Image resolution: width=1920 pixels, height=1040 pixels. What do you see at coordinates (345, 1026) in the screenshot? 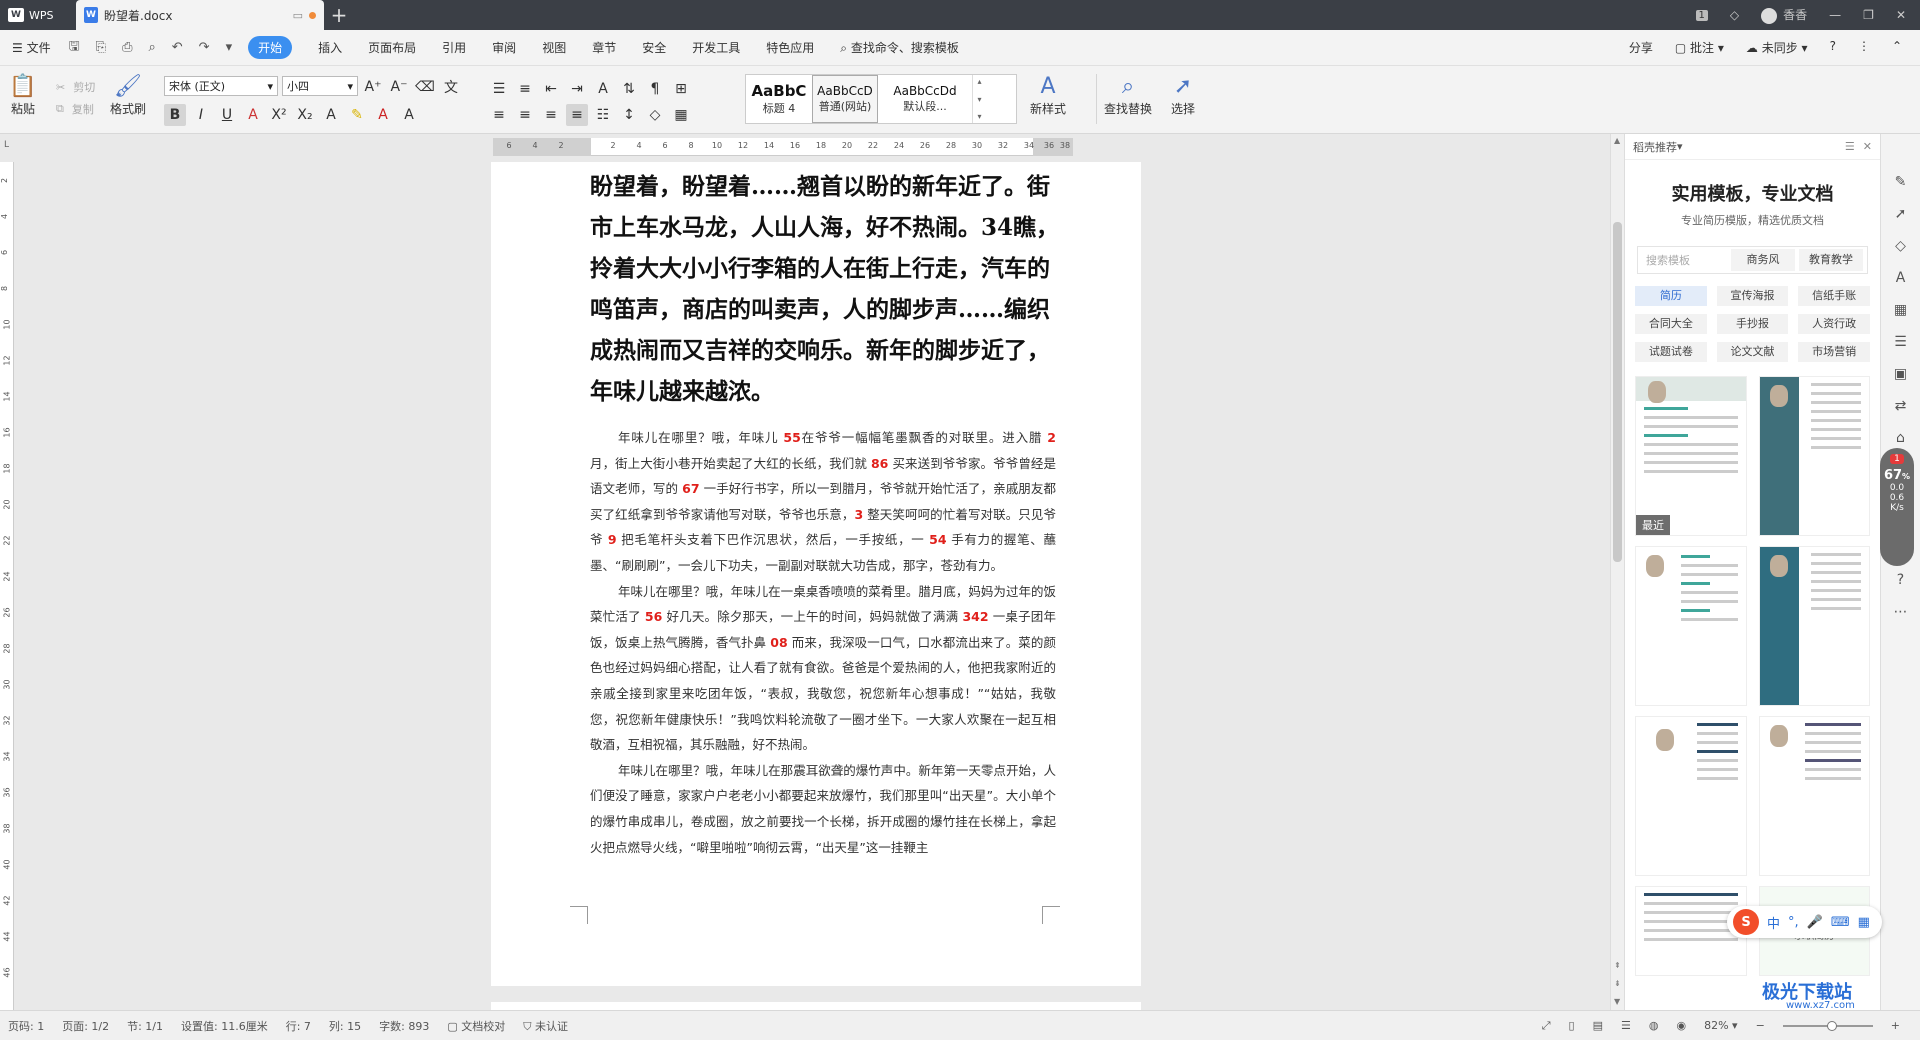
I see `column-number: 列: 15` at bounding box center [345, 1026].